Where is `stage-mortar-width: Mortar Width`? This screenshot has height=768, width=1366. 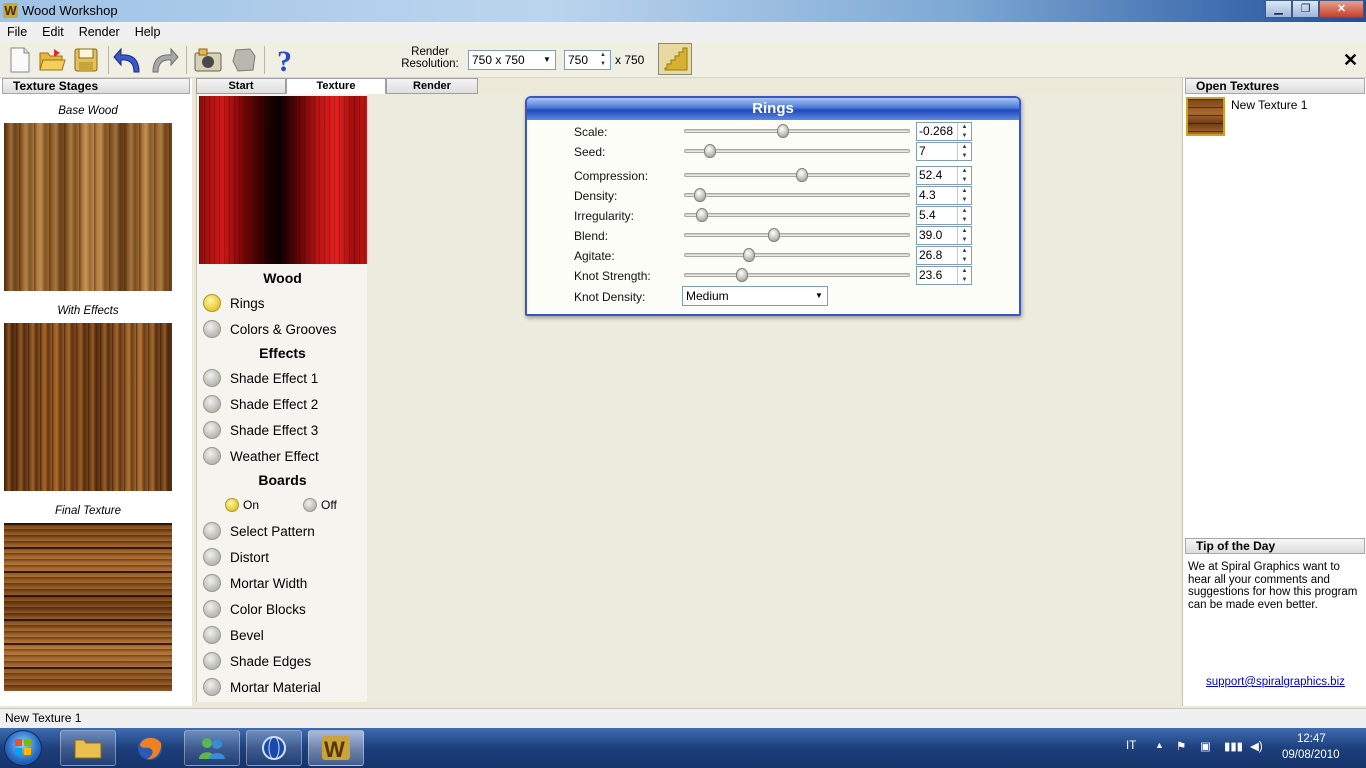
stage-mortar-width: Mortar Width is located at coordinates (255, 583).